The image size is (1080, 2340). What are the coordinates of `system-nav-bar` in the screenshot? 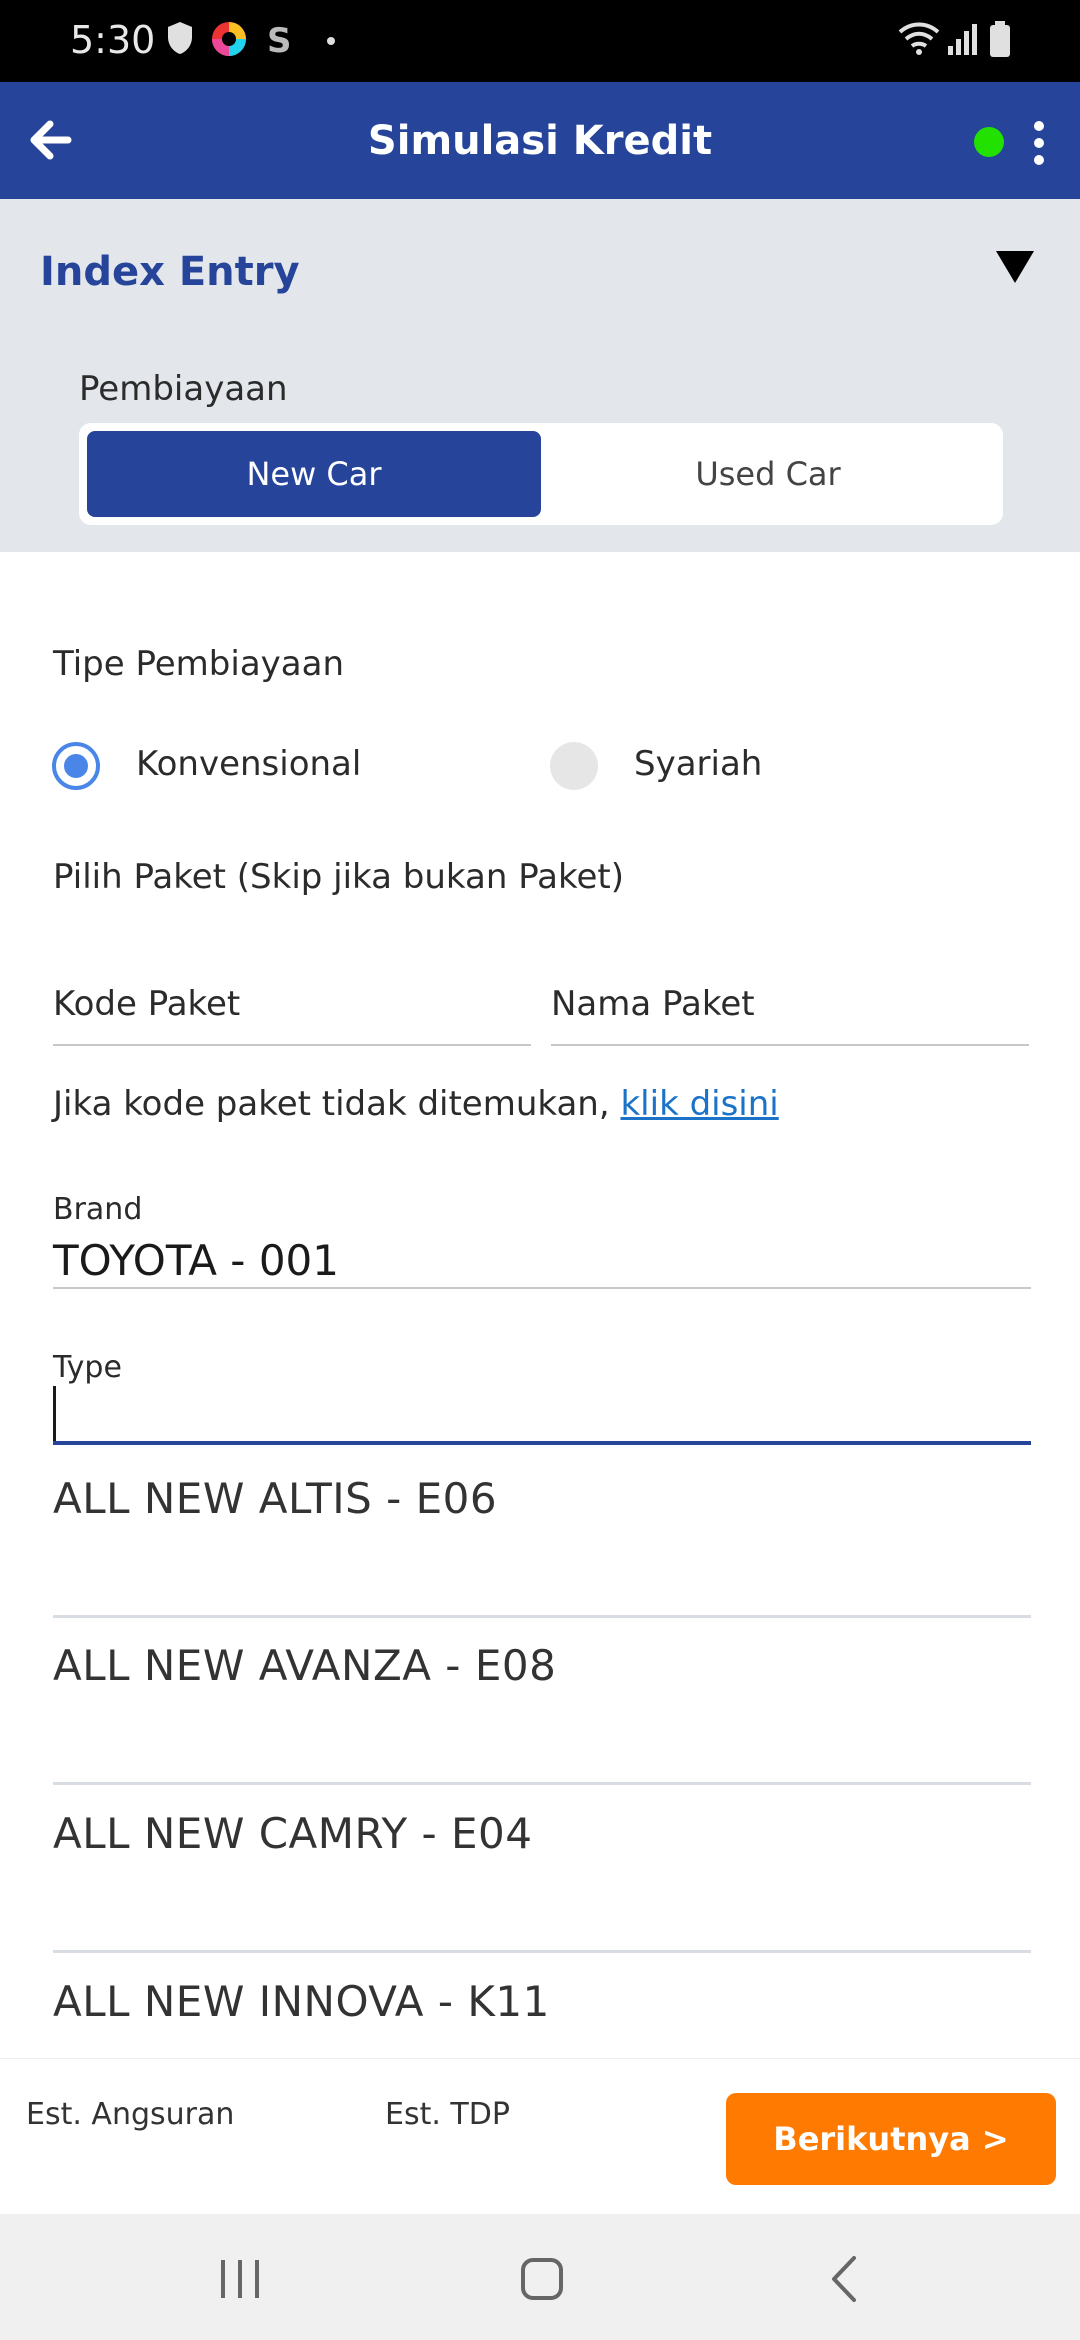 It's located at (540, 2277).